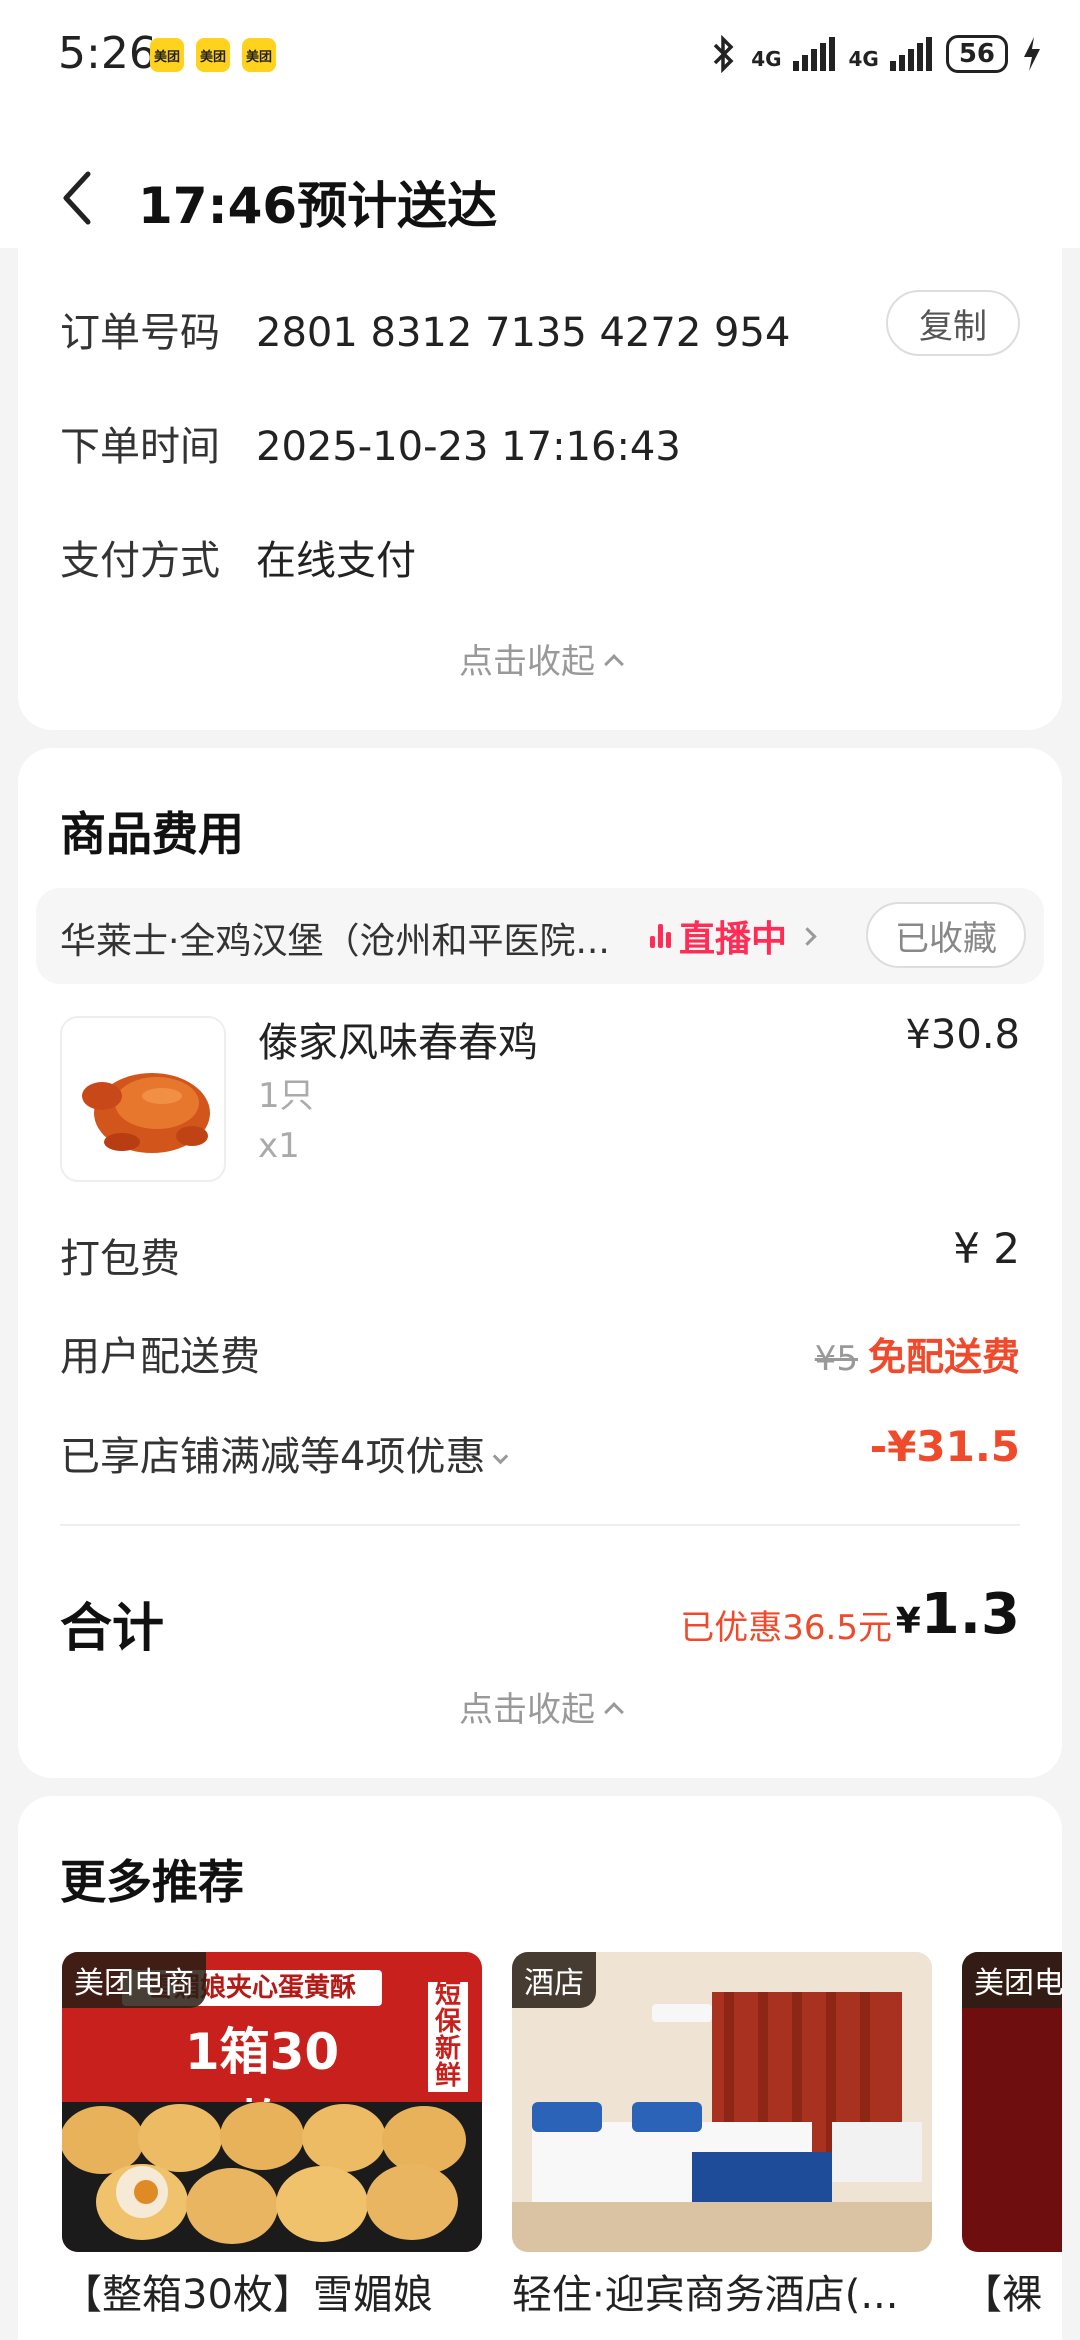  What do you see at coordinates (943, 1357) in the screenshot?
I see `free-delivery-label: 免配送费` at bounding box center [943, 1357].